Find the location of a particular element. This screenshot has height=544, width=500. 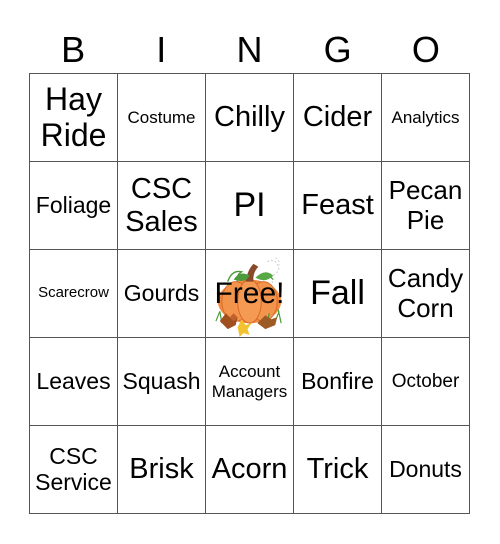

free-space-cell: Free! is located at coordinates (250, 294).